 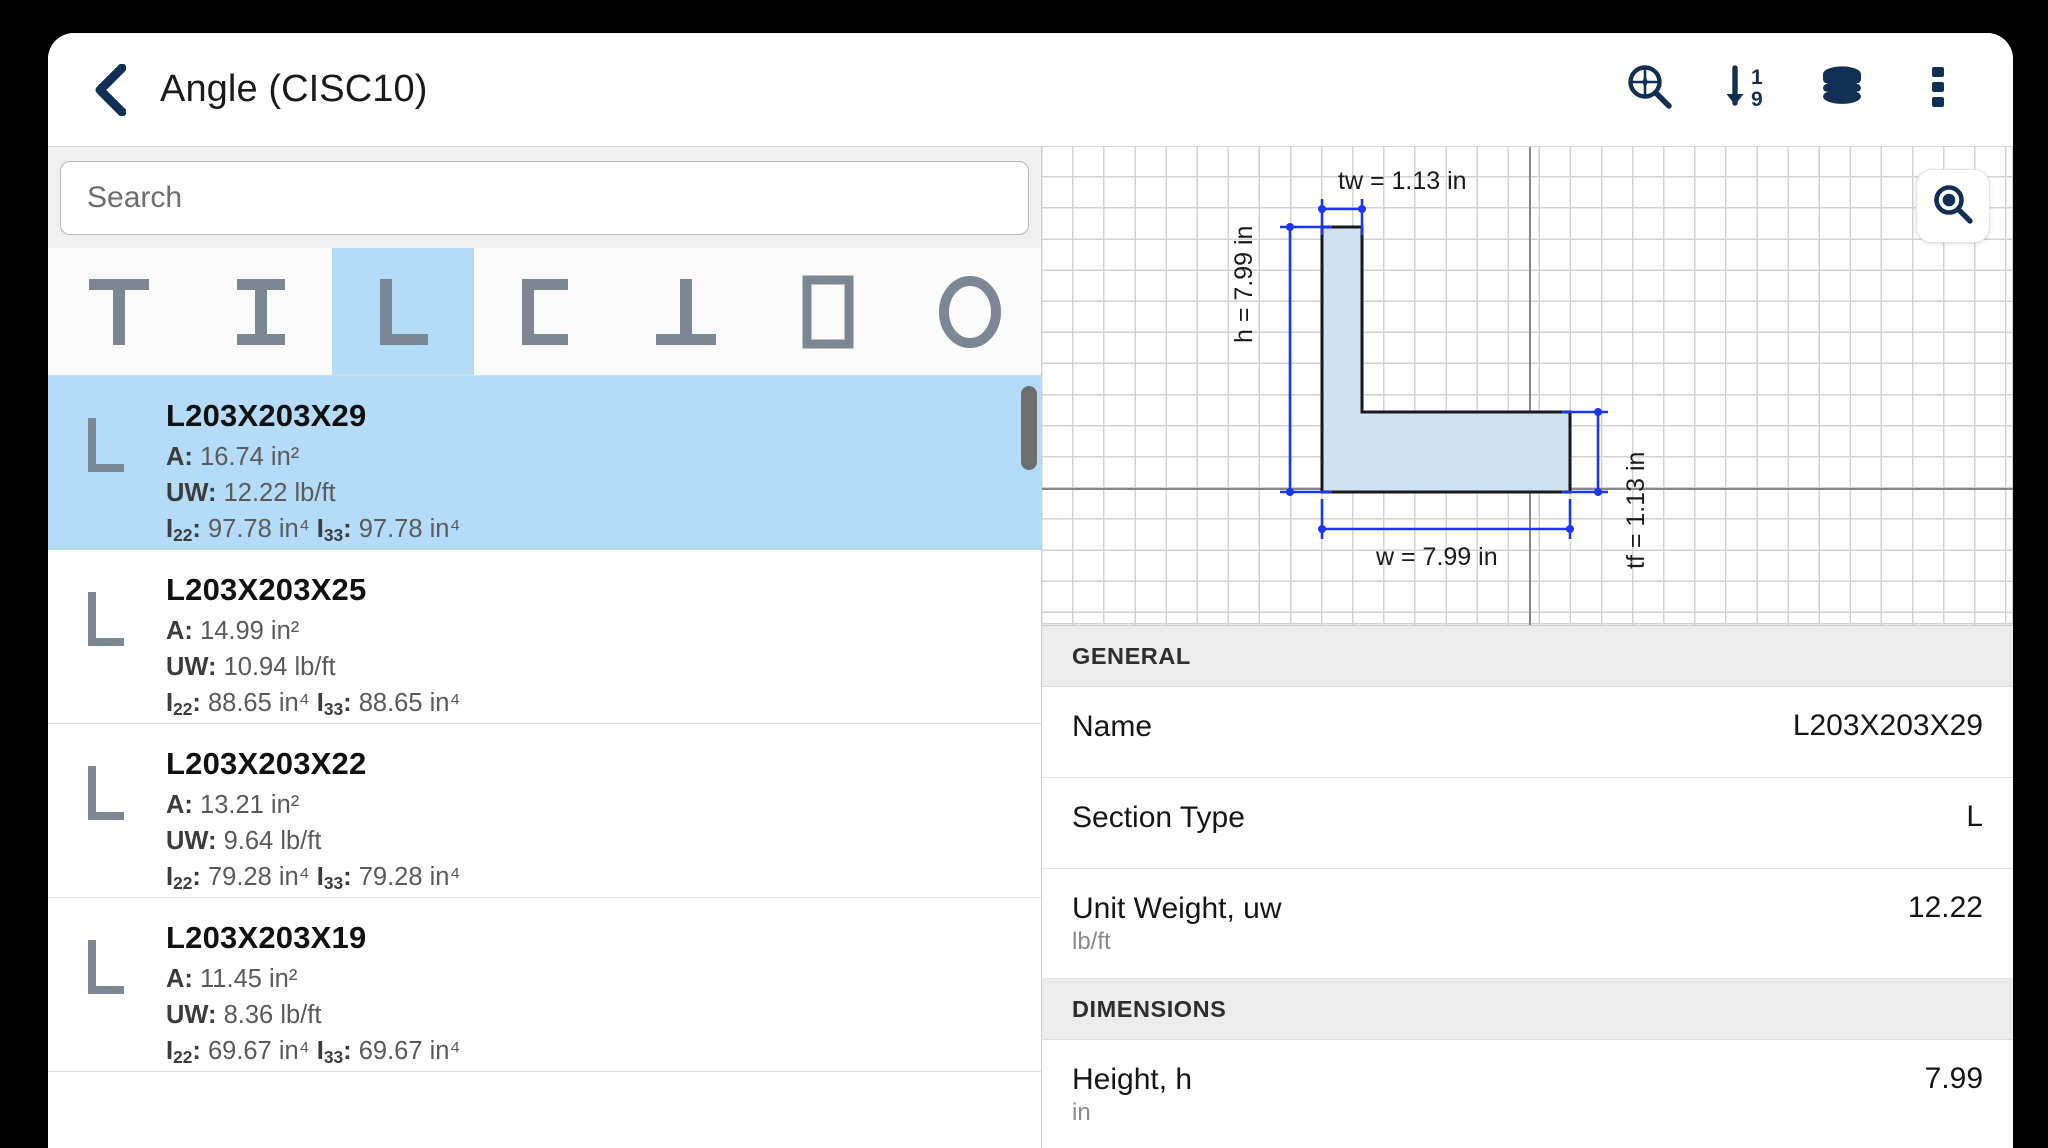 What do you see at coordinates (1158, 817) in the screenshot?
I see `property-label: Section Type` at bounding box center [1158, 817].